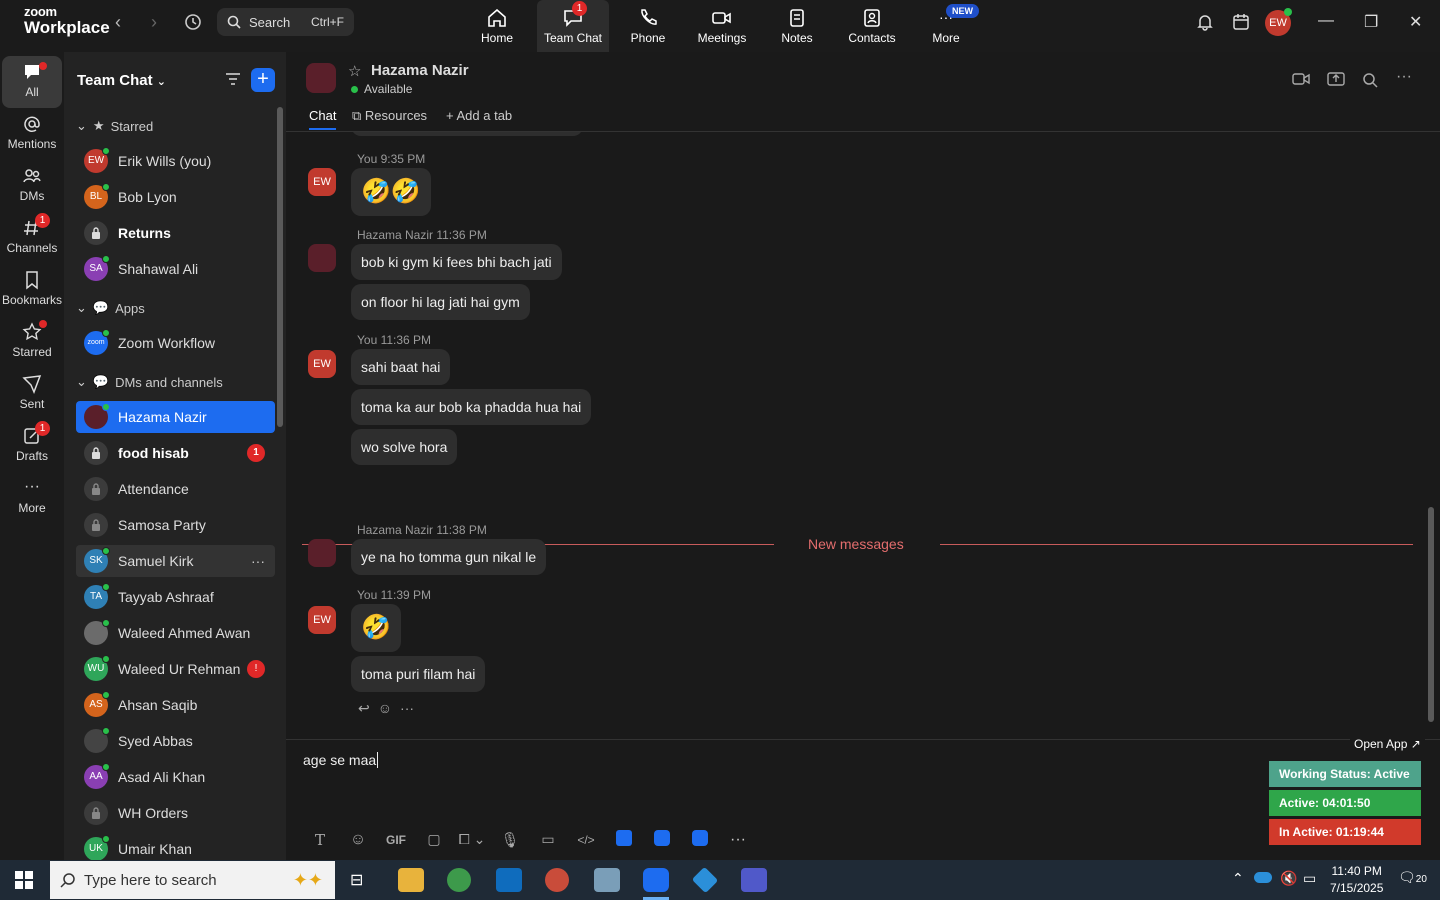 The image size is (1440, 900). Describe the element at coordinates (354, 71) in the screenshot. I see `star-icon: ☆` at that location.